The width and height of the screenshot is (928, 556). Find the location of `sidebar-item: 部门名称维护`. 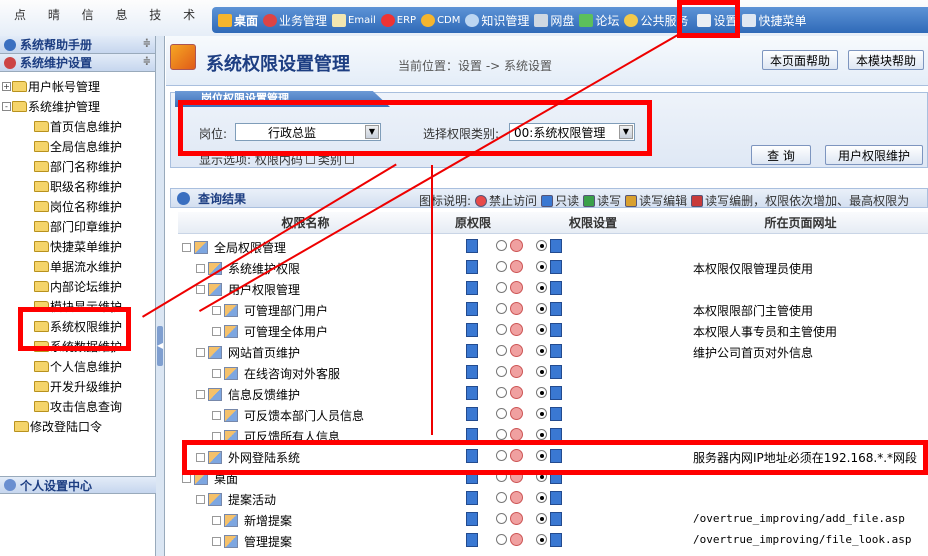

sidebar-item: 部门名称维护 is located at coordinates (77, 166).